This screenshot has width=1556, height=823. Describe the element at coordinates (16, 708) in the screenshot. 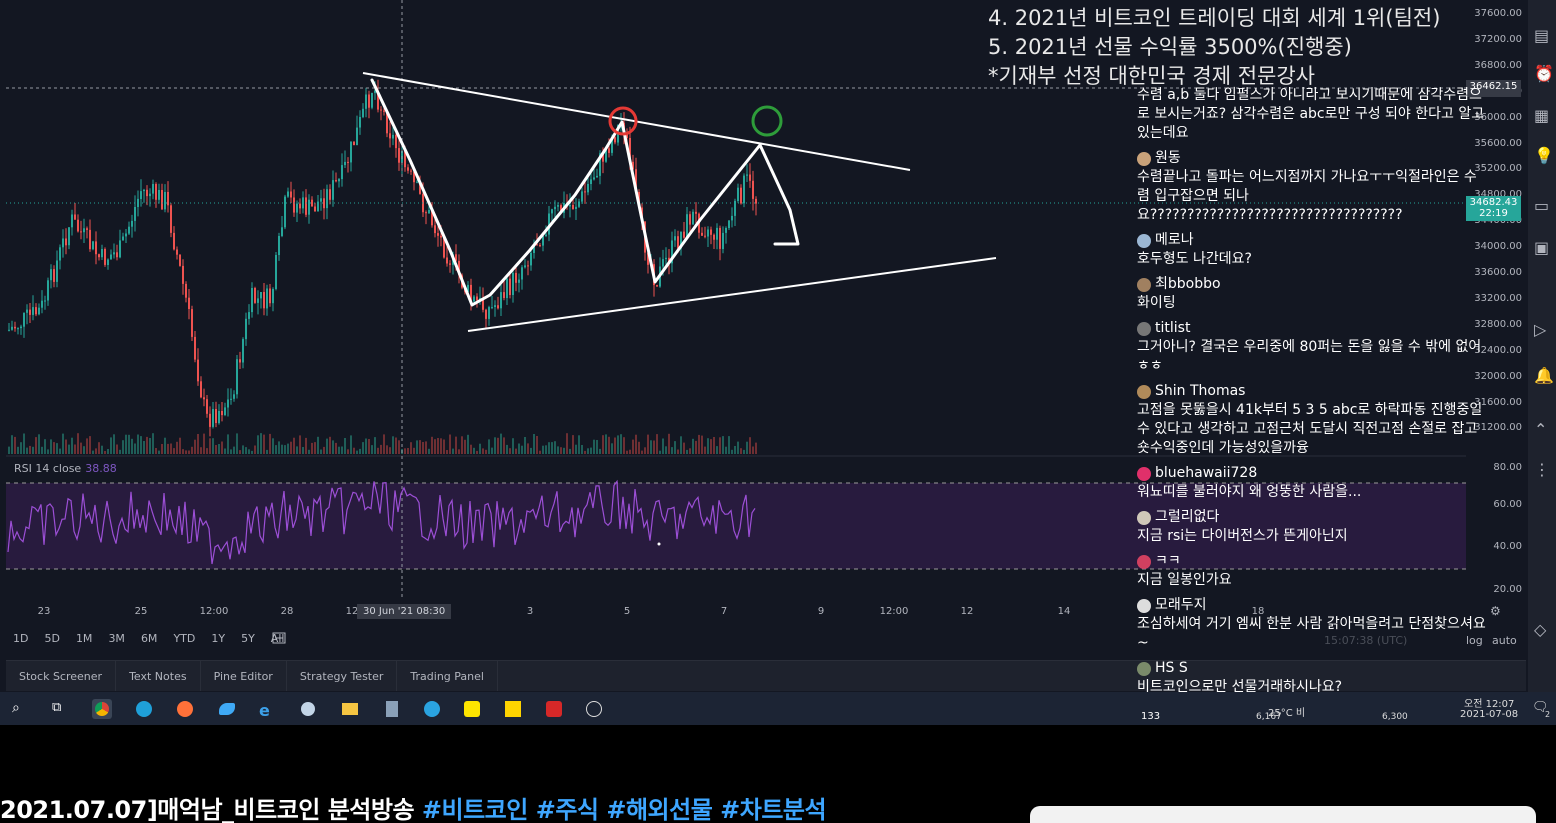

I see `search-icon: ⌕` at that location.